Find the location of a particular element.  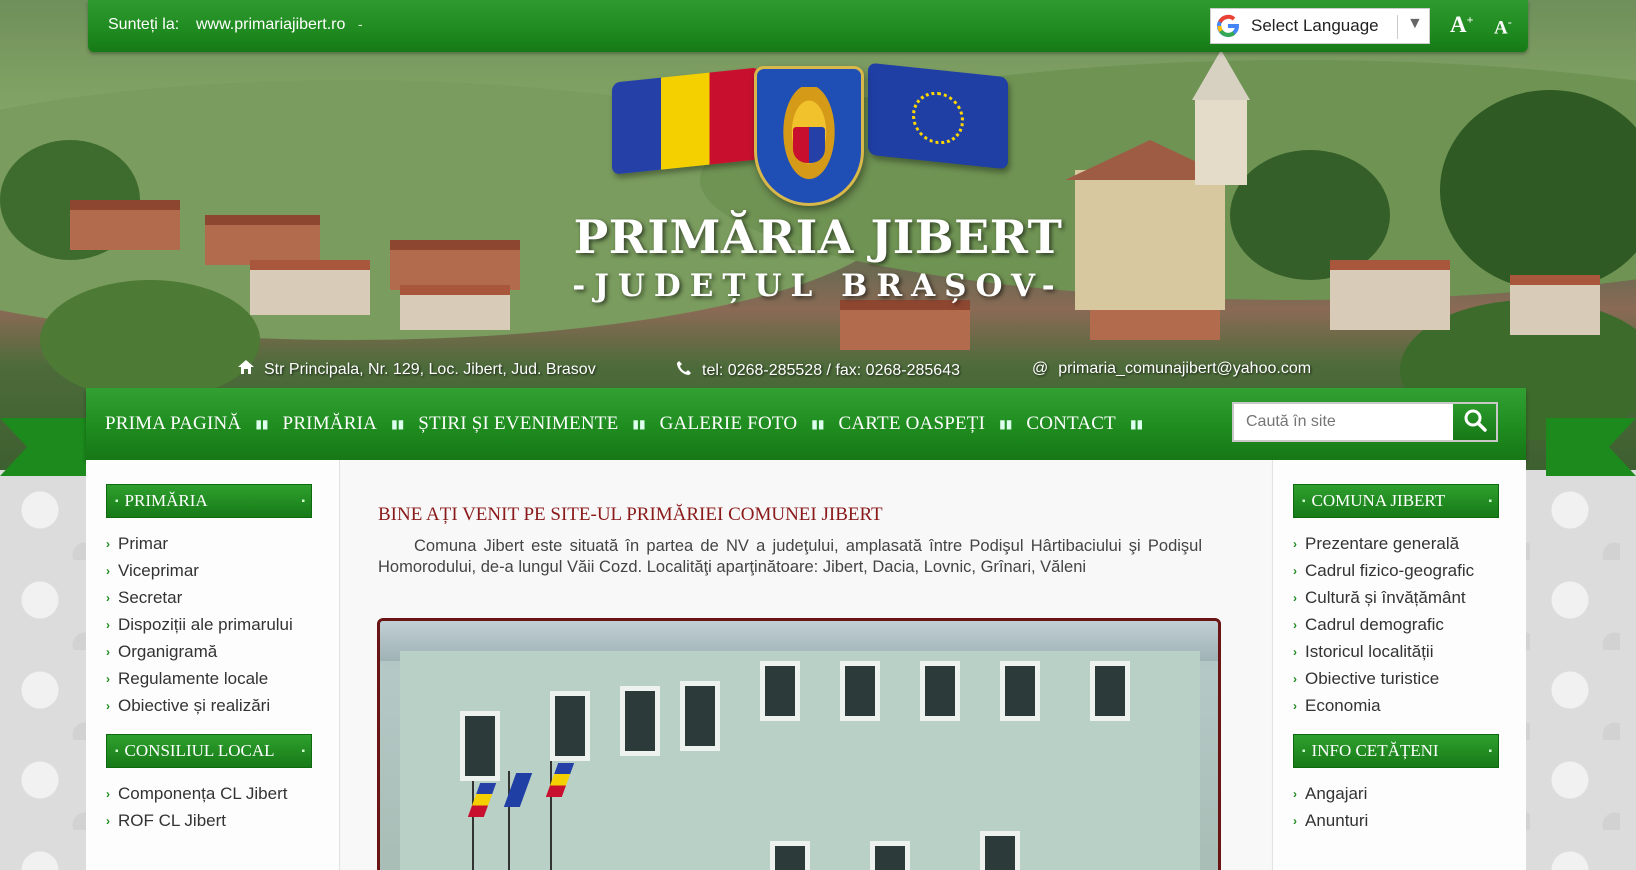

menu-item-istoric: › Istoricul localității is located at coordinates (1383, 651).